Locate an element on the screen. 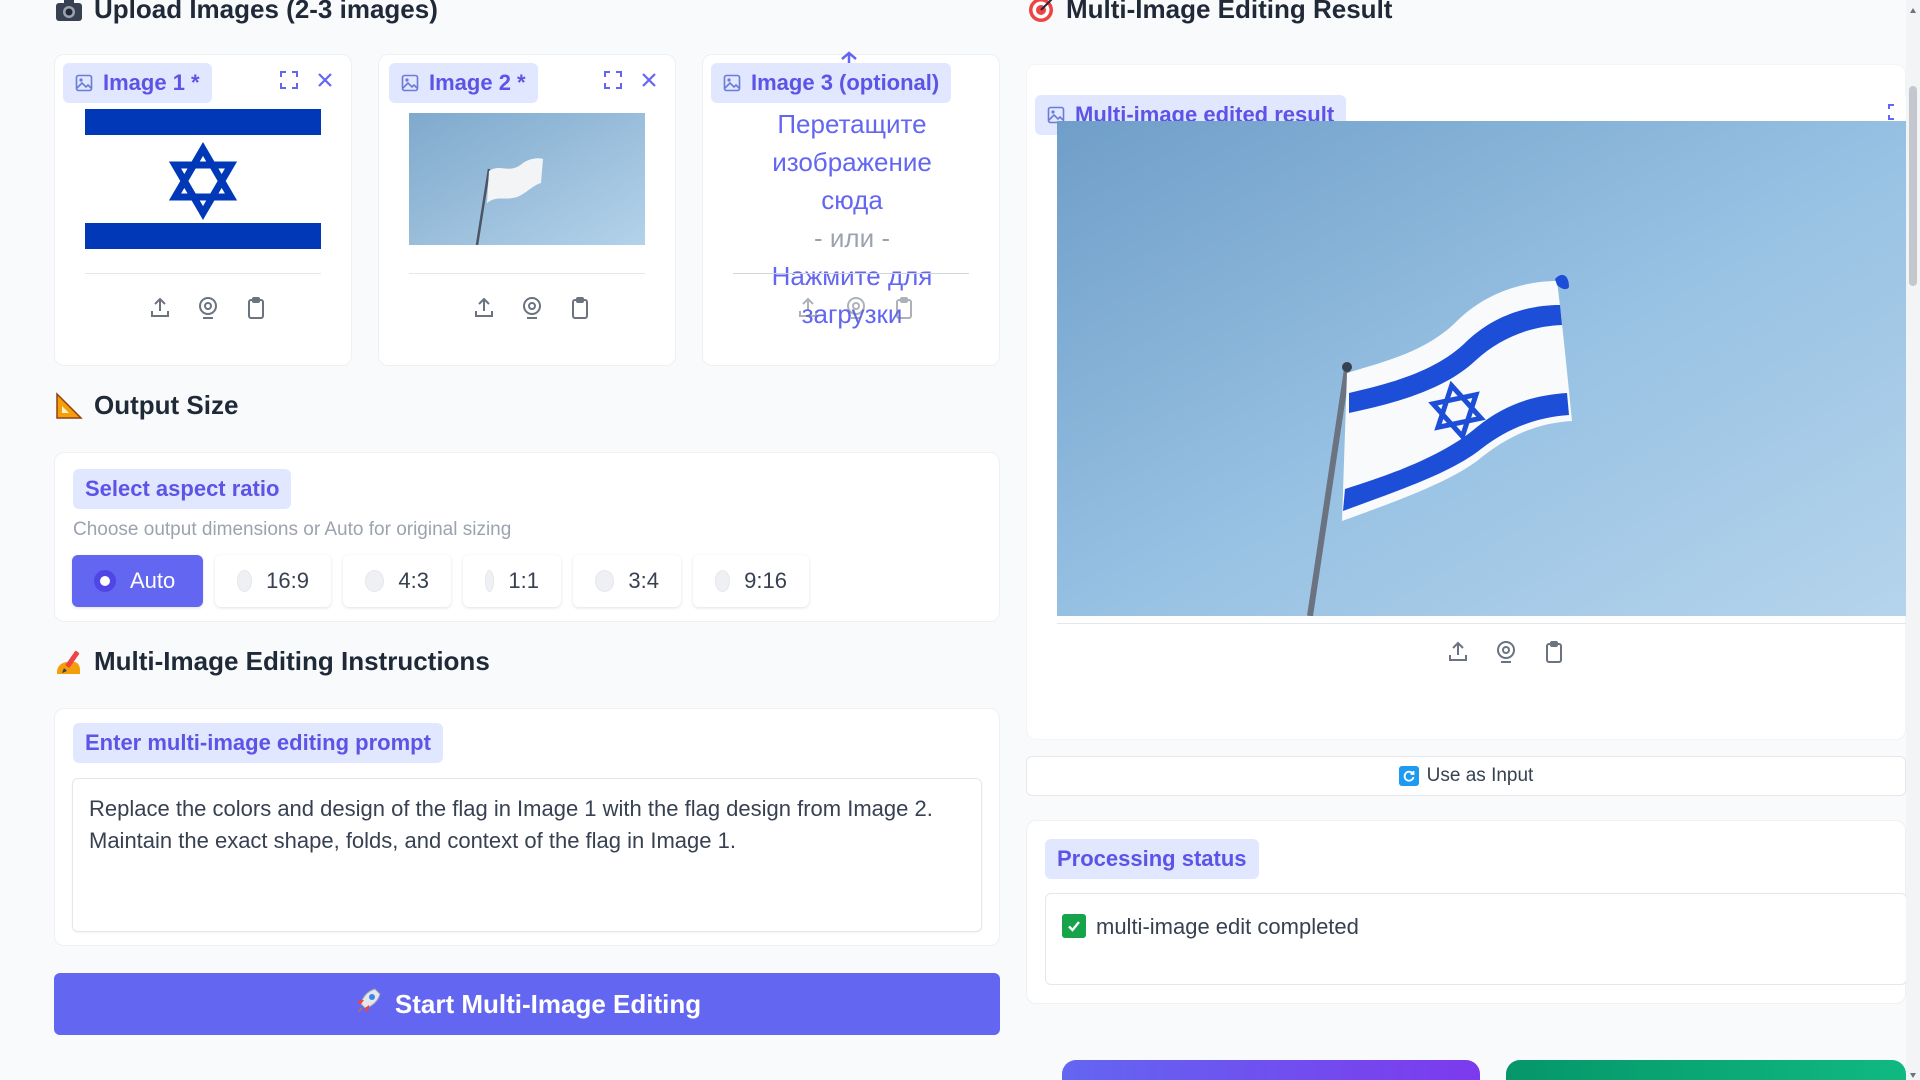  instructions-title: Multi-Image Editing Instructions is located at coordinates (272, 661).